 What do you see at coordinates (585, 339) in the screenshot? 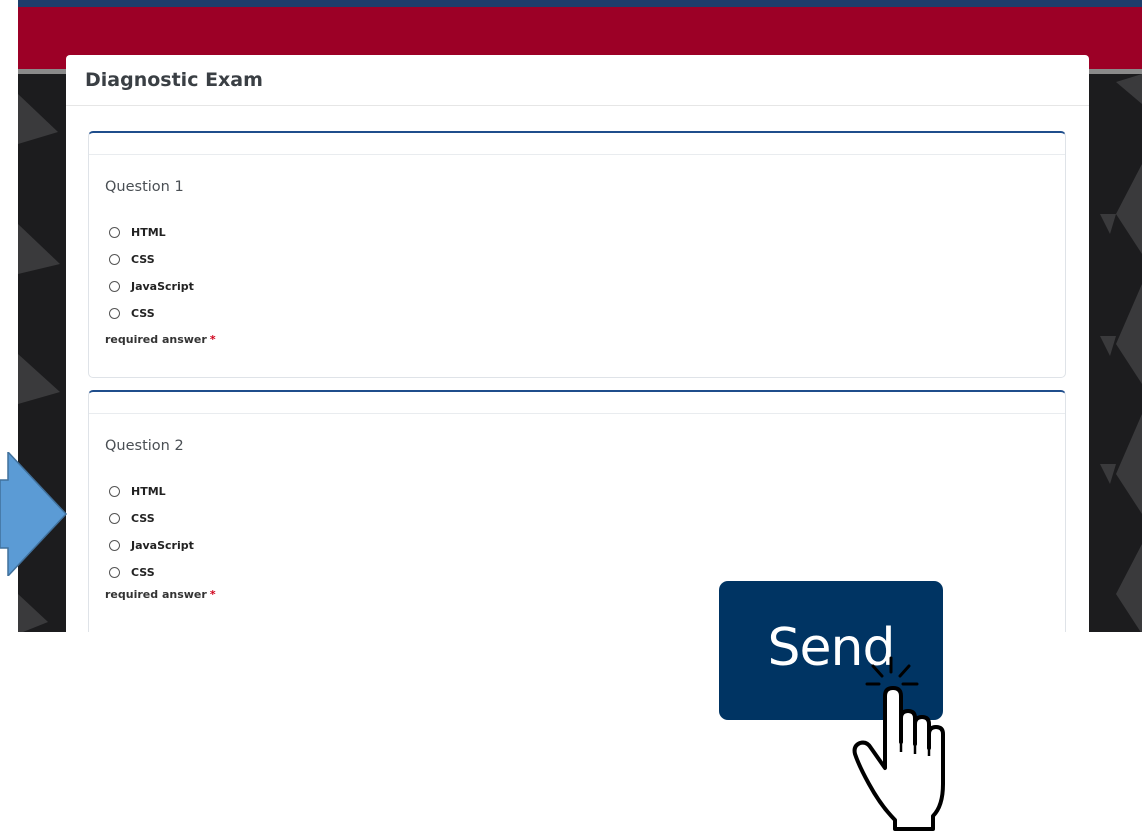
I see `required-note: required answer *` at bounding box center [585, 339].